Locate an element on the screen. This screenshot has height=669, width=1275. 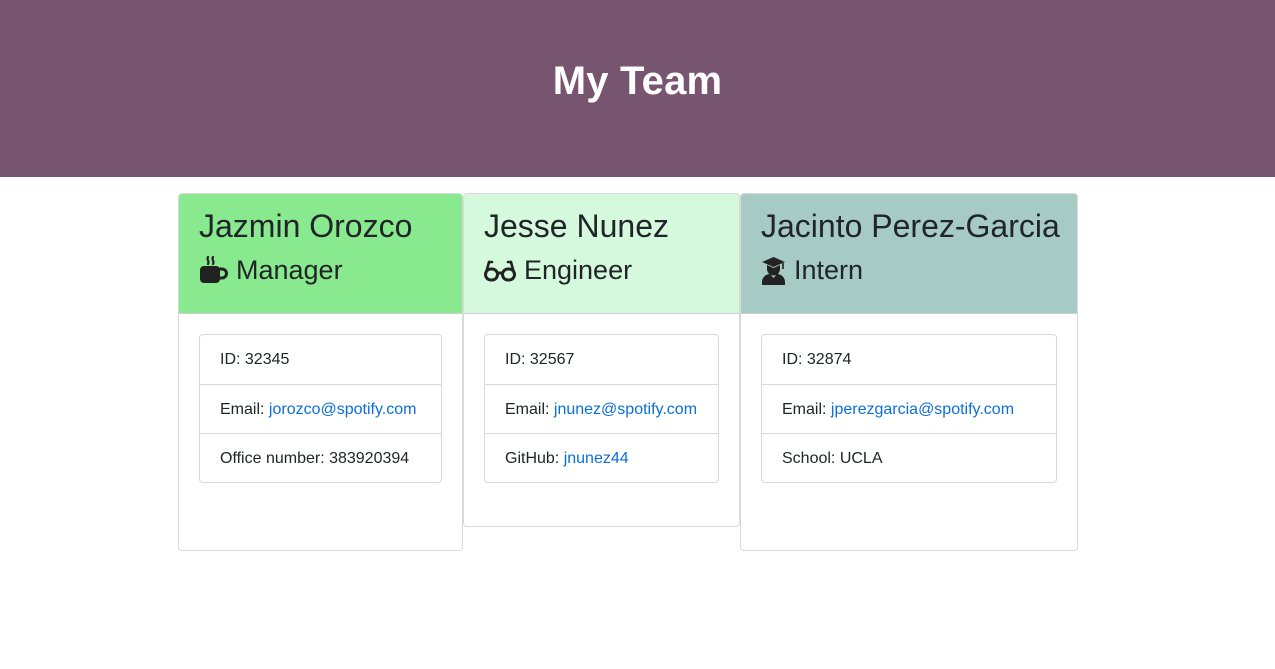
card-header: Jazmin Orozco Manager is located at coordinates (320, 254).